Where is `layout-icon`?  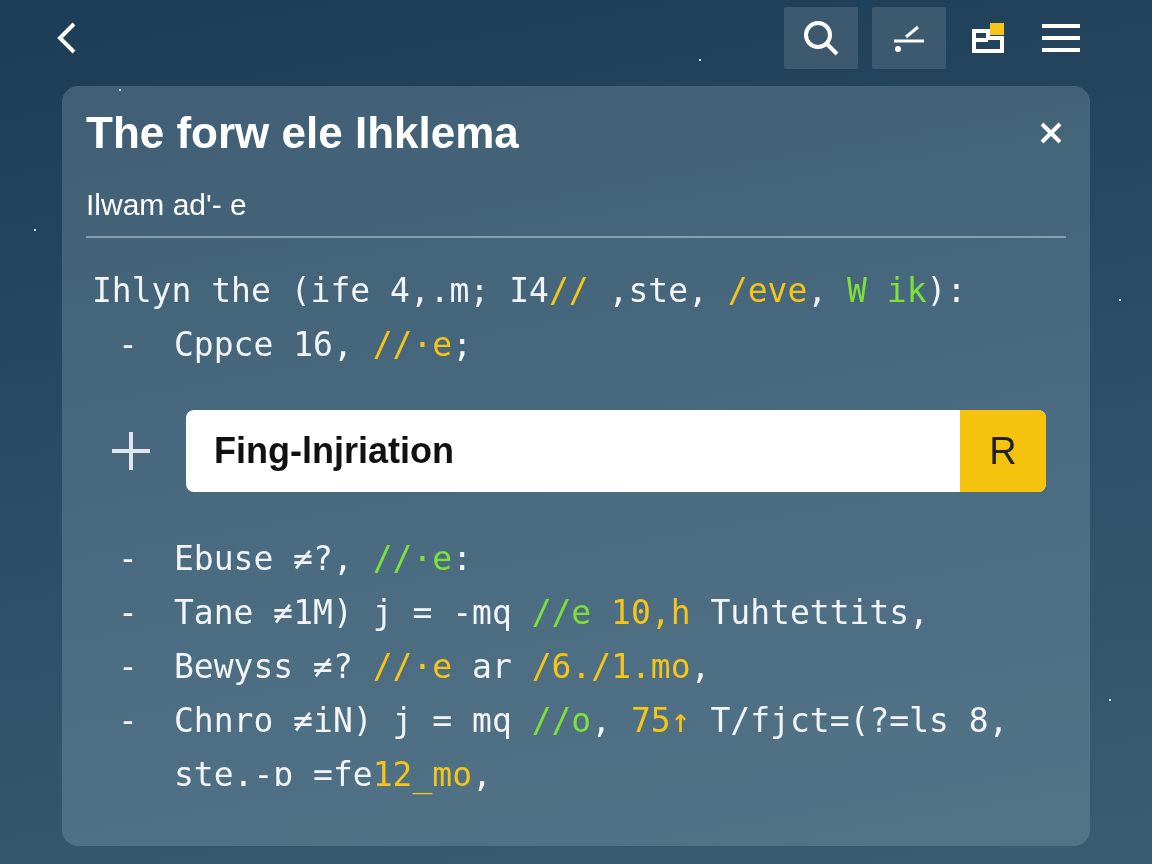 layout-icon is located at coordinates (989, 38).